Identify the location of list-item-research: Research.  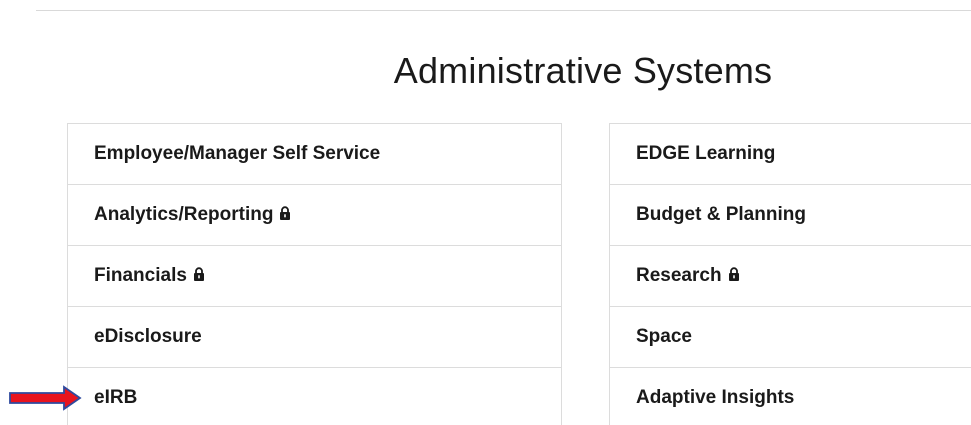
(790, 276).